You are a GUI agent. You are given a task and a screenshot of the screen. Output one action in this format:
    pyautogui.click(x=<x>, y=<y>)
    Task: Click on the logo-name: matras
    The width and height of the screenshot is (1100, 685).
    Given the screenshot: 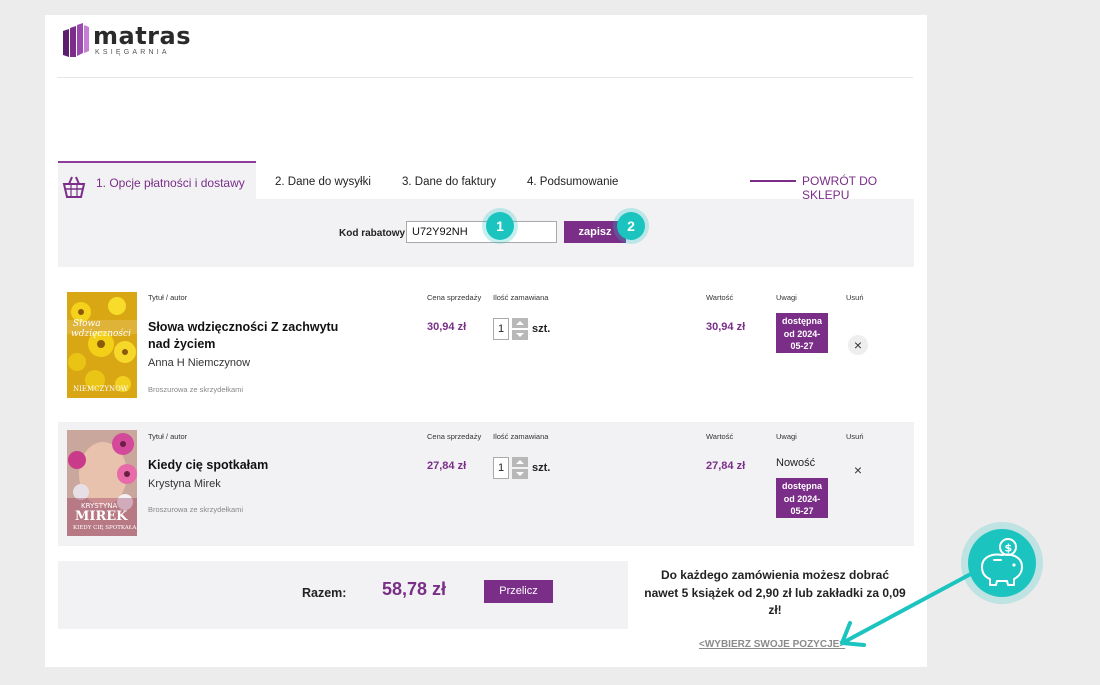 What is the action you would take?
    pyautogui.click(x=142, y=36)
    